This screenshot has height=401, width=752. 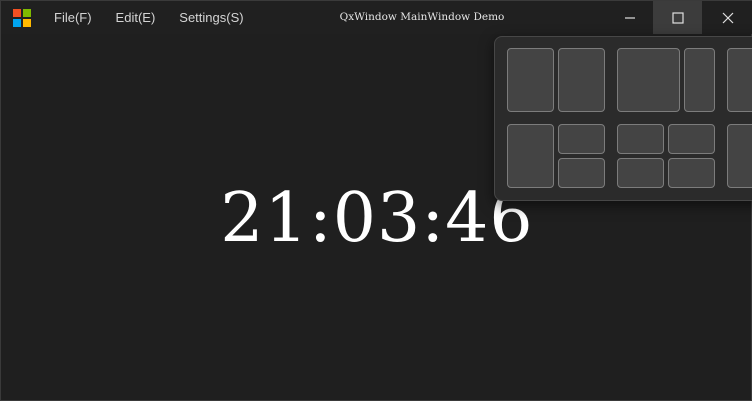 What do you see at coordinates (17, 13) in the screenshot?
I see `logo-red-square` at bounding box center [17, 13].